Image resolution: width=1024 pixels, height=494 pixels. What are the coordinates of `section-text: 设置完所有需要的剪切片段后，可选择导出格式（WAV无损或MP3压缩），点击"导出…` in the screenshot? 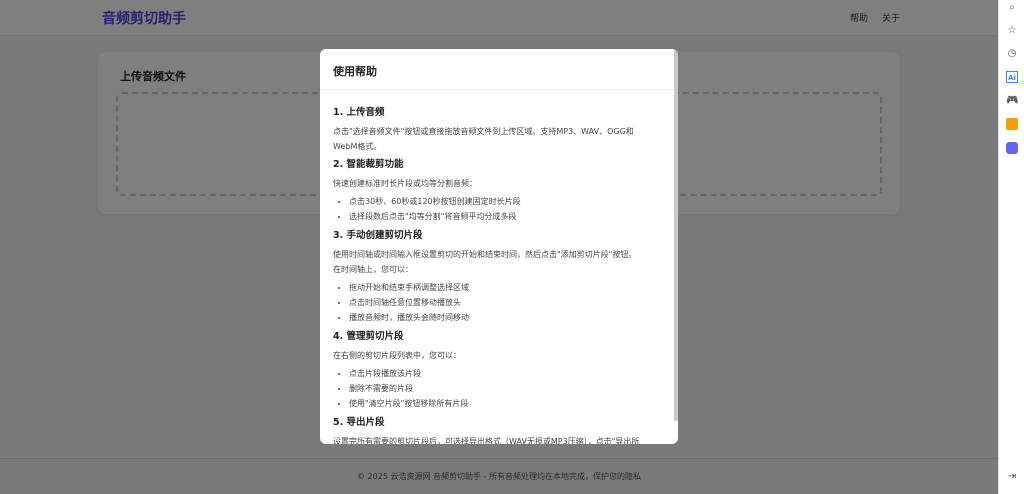 It's located at (486, 440).